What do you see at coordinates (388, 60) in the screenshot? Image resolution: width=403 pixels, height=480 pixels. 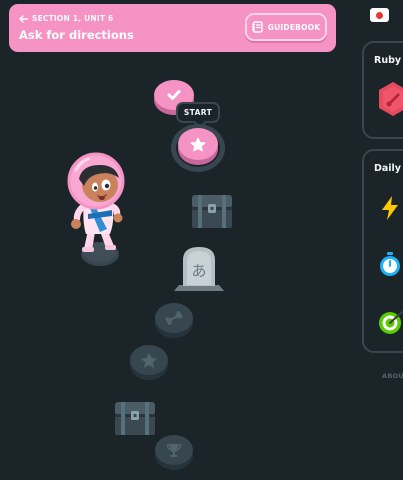 I see `league-heading: Ruby L` at bounding box center [388, 60].